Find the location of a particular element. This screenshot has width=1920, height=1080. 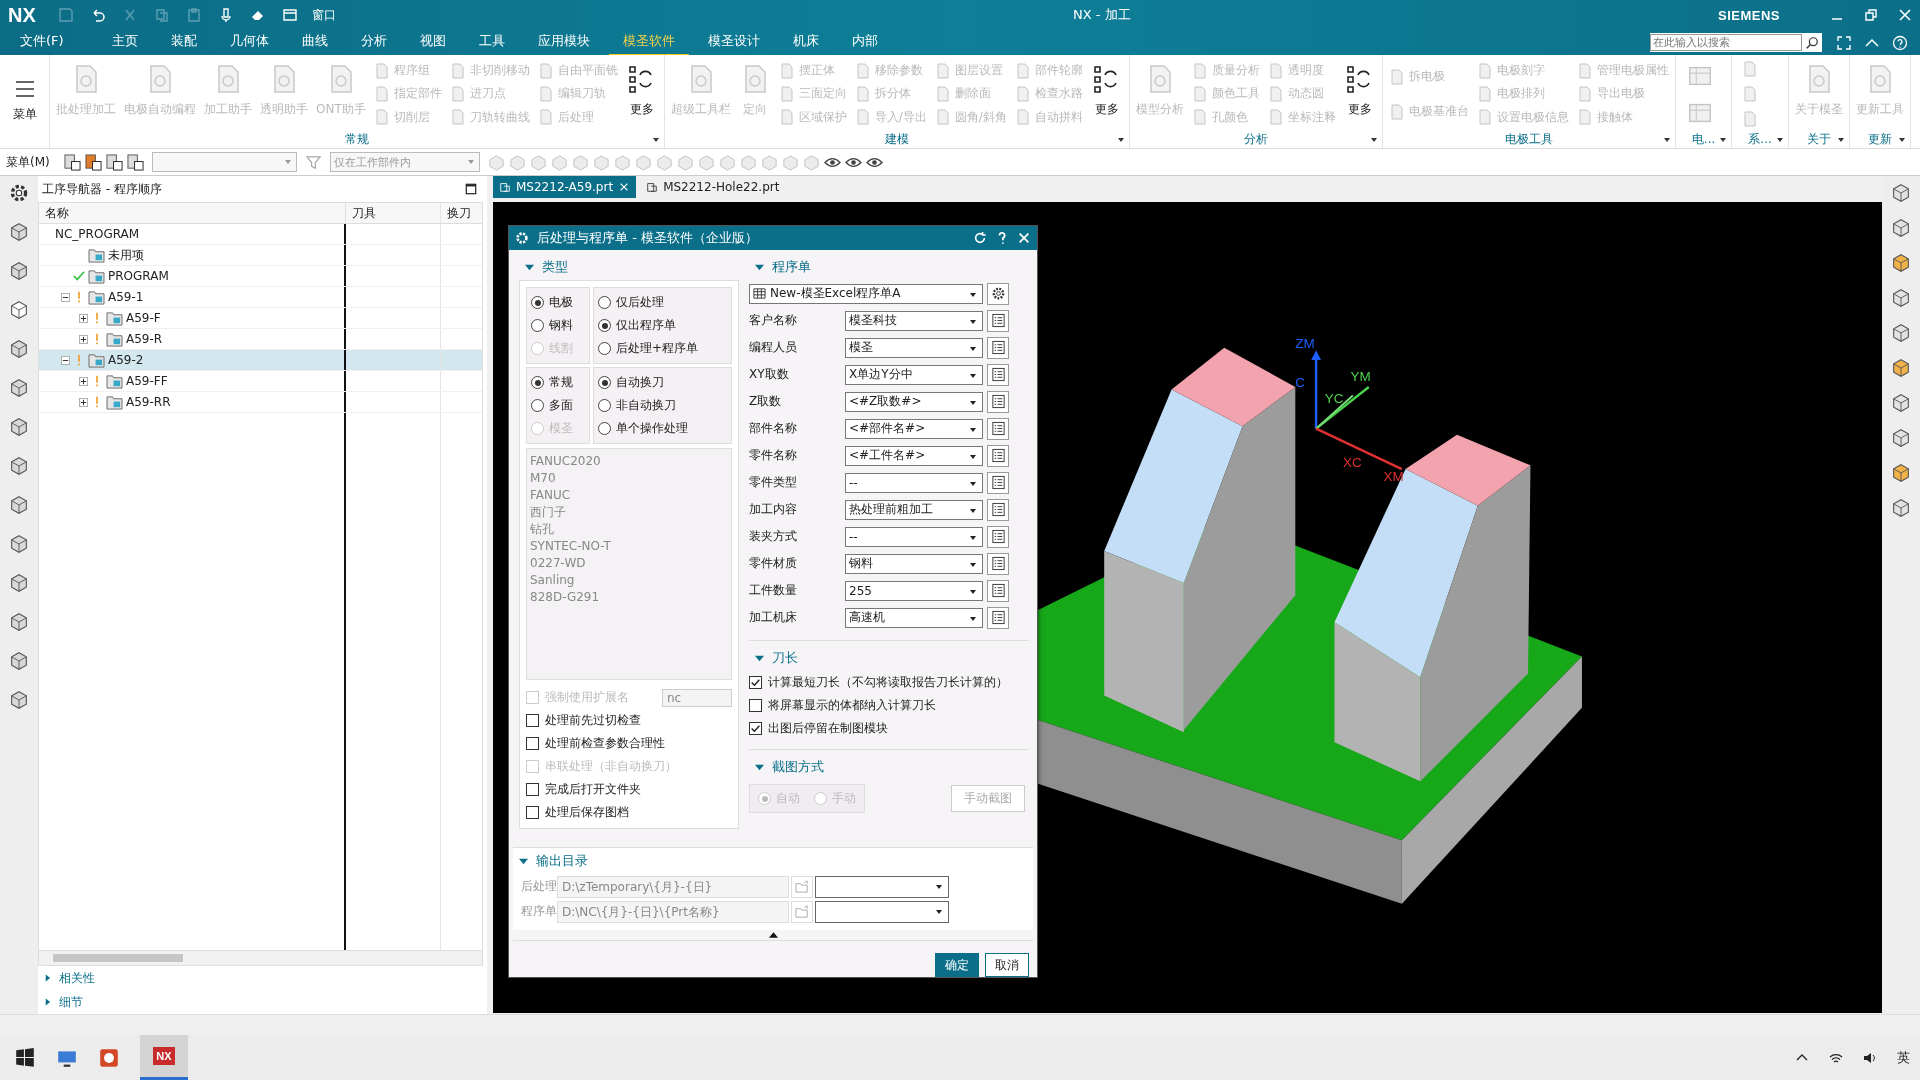

list-item: 钻孔 is located at coordinates (542, 529).